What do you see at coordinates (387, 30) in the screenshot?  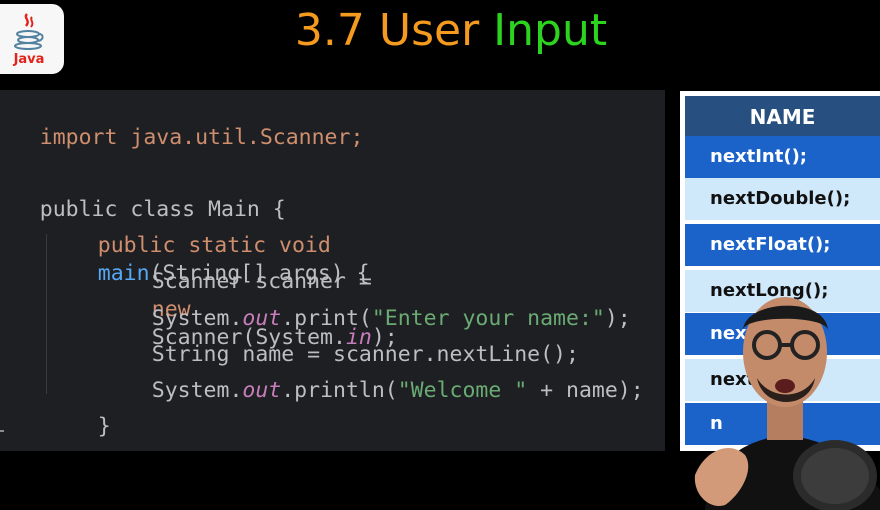 I see `title-number: 3.7 User` at bounding box center [387, 30].